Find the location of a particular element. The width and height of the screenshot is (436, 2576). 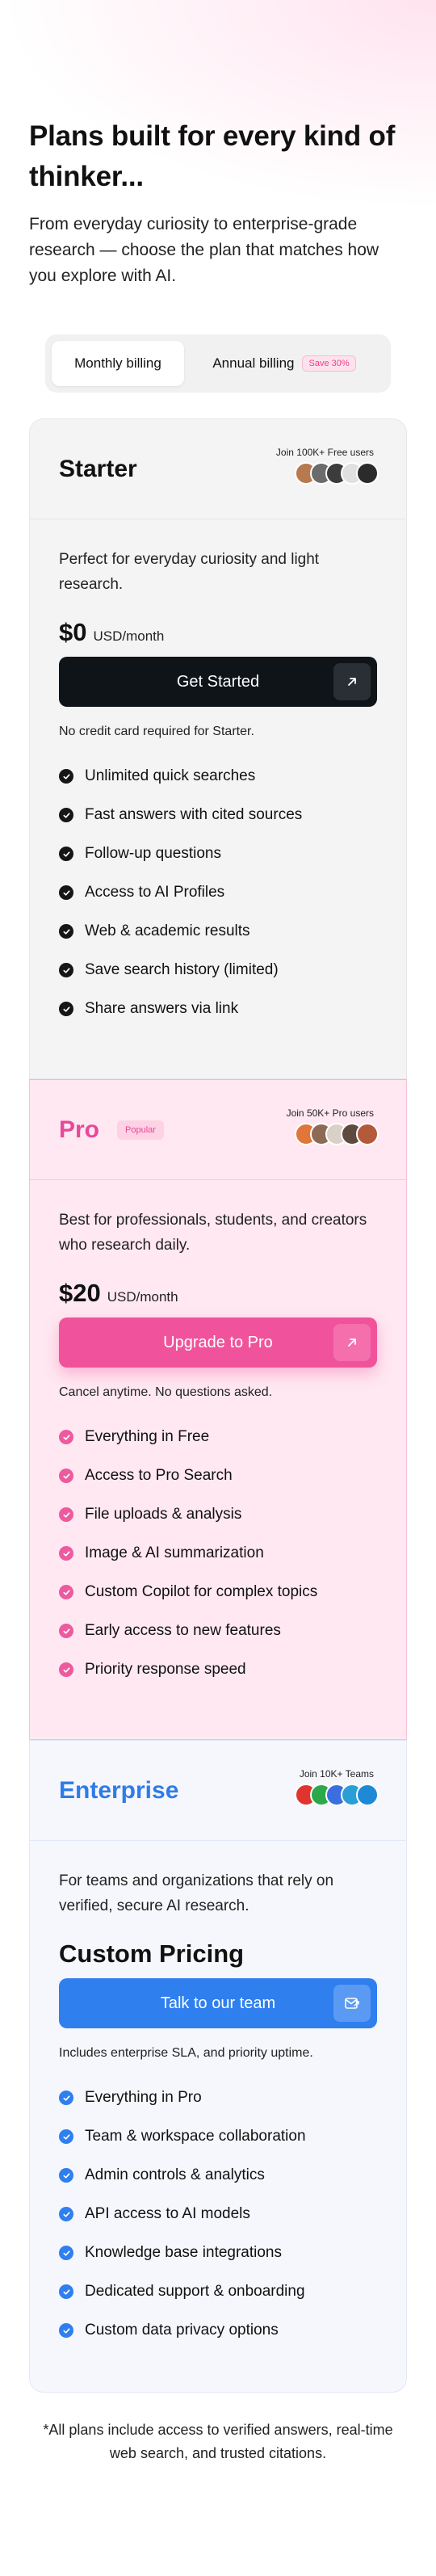

feature-label: Team & workspace collaboration is located at coordinates (195, 2136).